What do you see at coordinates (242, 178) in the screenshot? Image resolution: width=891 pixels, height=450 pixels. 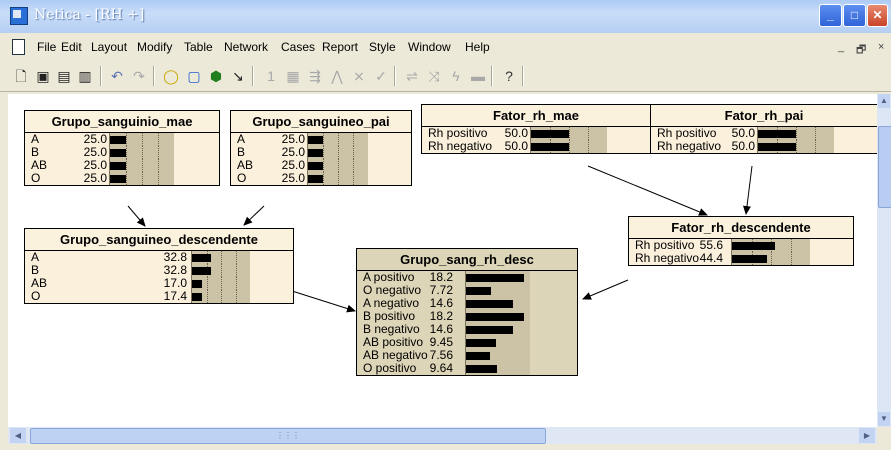 I see `state-label: O` at bounding box center [242, 178].